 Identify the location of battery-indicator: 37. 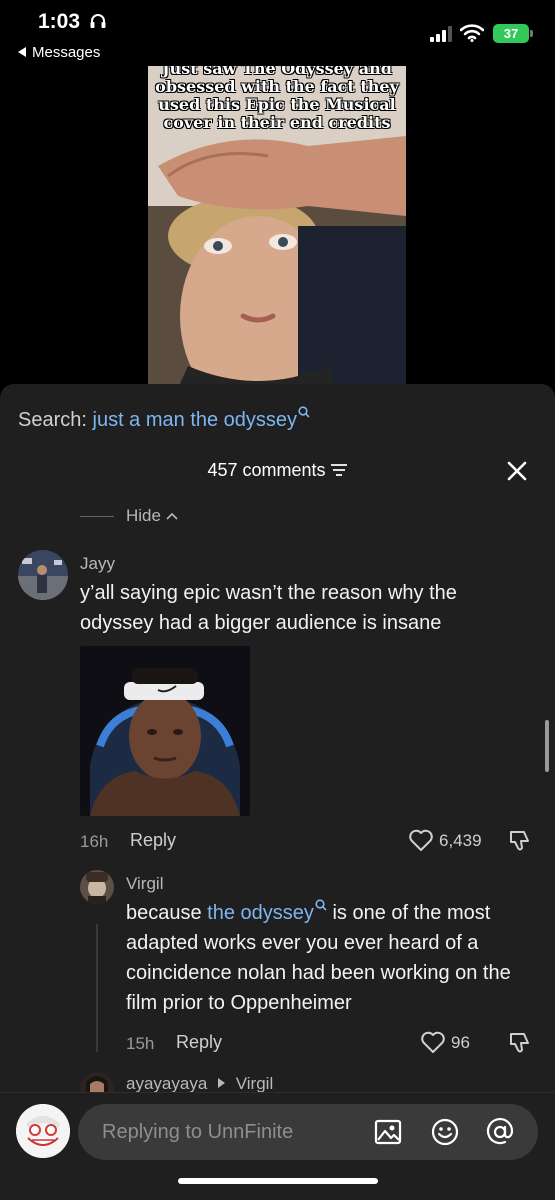
(511, 33).